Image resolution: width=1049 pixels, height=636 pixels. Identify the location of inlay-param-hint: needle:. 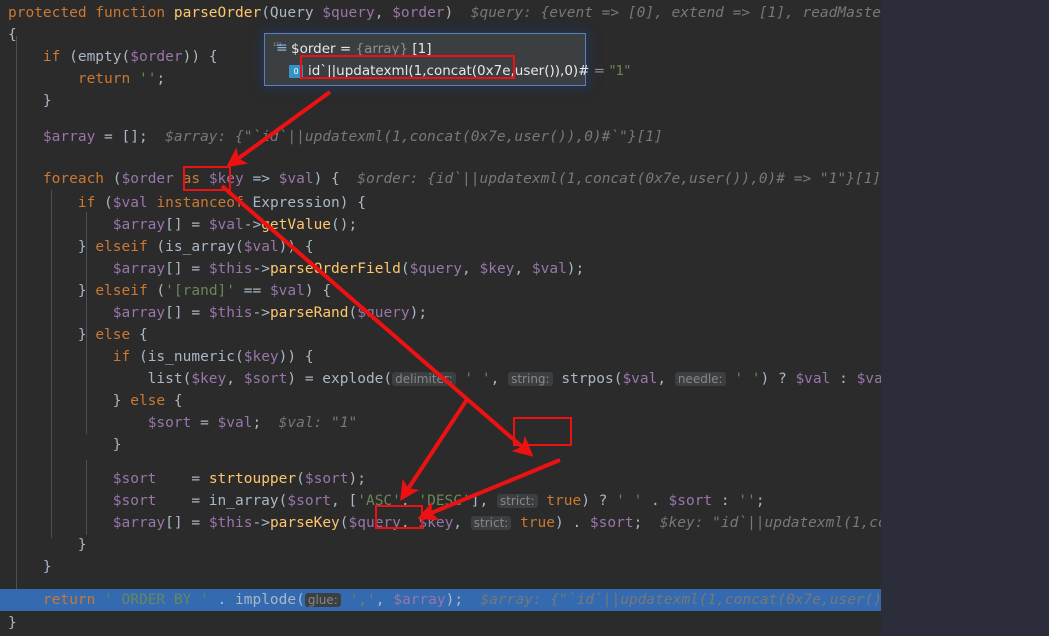
(700, 379).